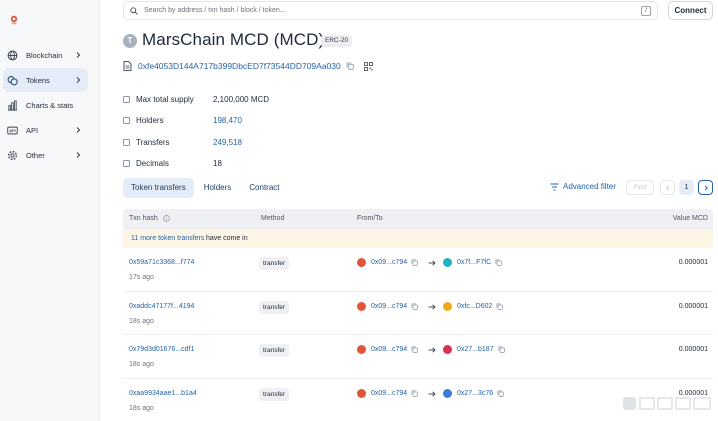 This screenshot has width=718, height=421. I want to click on logo-icon, so click(14, 20).